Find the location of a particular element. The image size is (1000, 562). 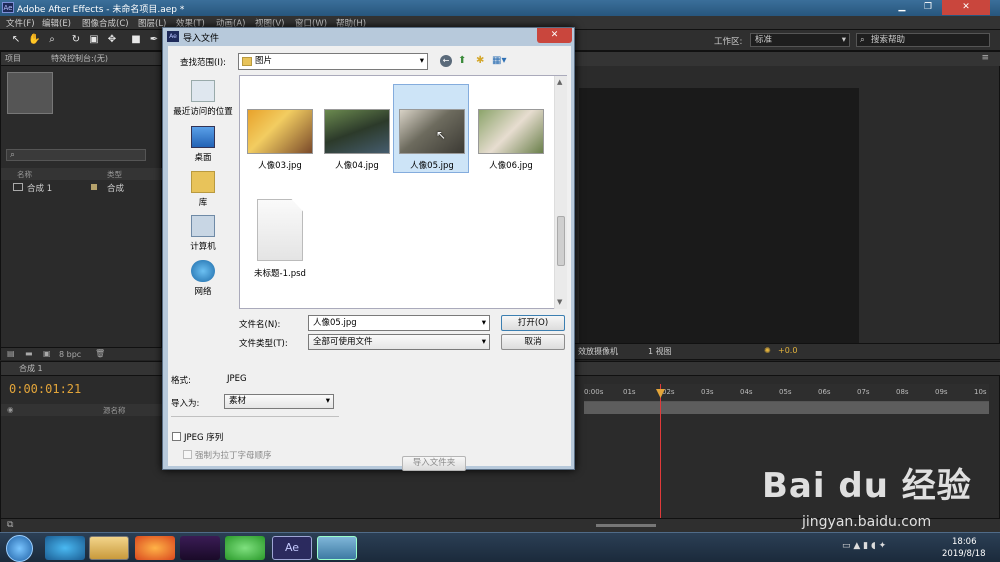

tray-icons: ▭ ▲ ▮ ◖ ✦ is located at coordinates (864, 546).